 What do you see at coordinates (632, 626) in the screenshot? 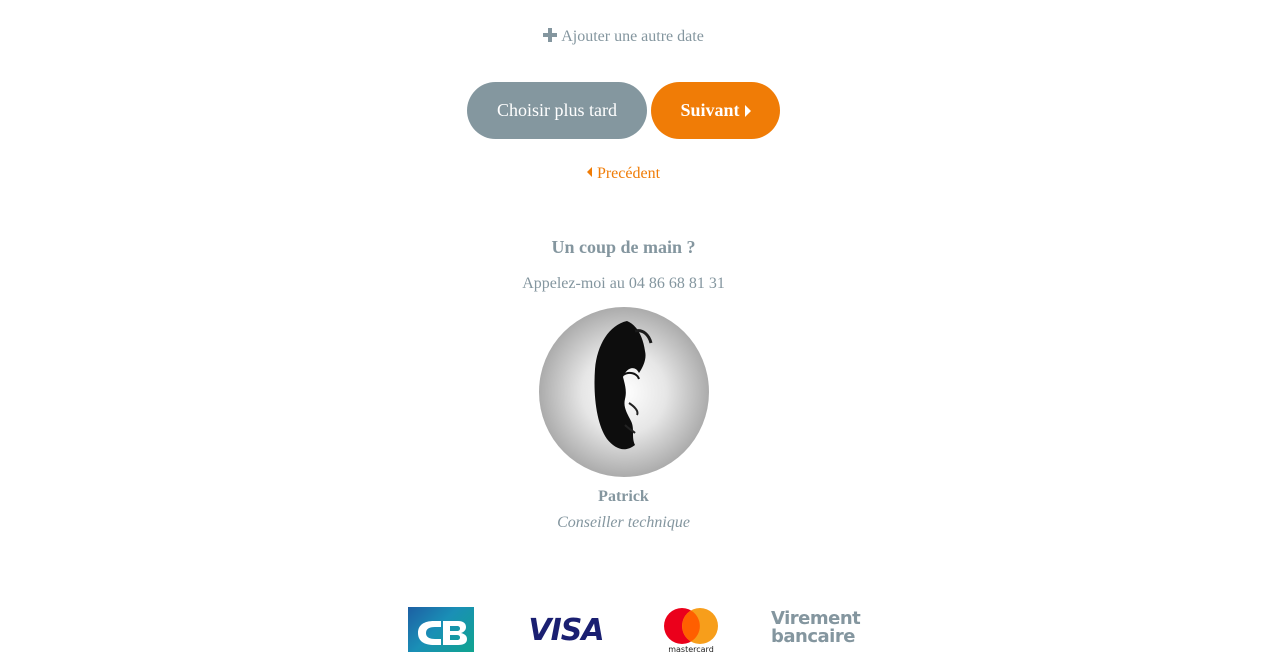
I see `payment-methods: VISA mastercard Virement bancaire` at bounding box center [632, 626].